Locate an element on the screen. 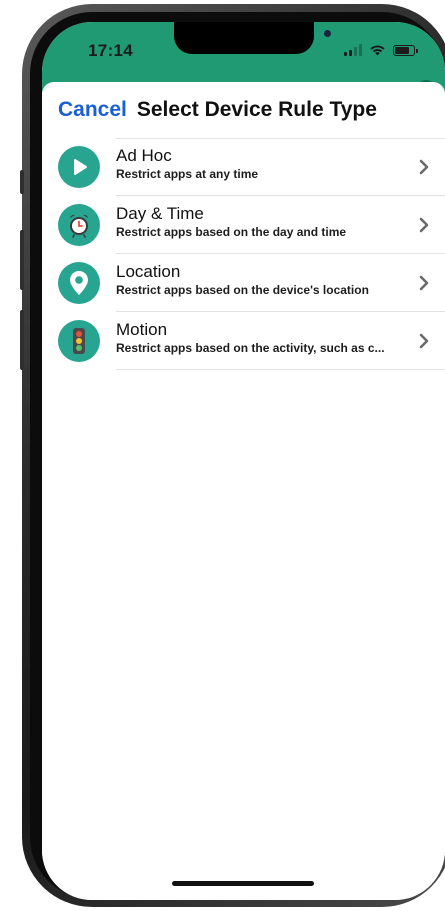 The width and height of the screenshot is (445, 911). volume-up-button is located at coordinates (22, 260).